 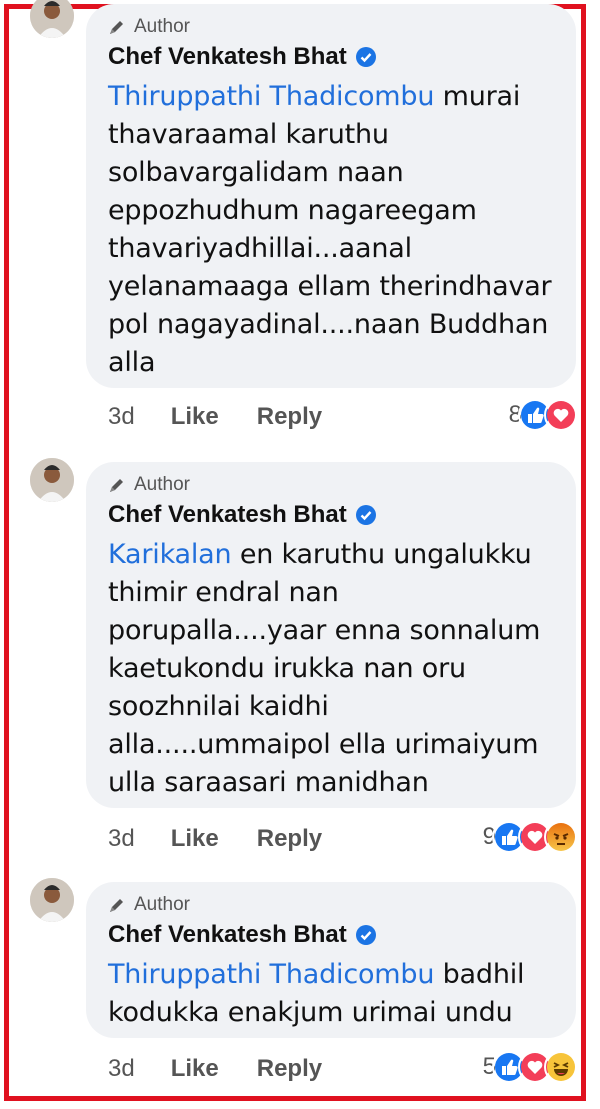 What do you see at coordinates (561, 1067) in the screenshot?
I see `haha-icon` at bounding box center [561, 1067].